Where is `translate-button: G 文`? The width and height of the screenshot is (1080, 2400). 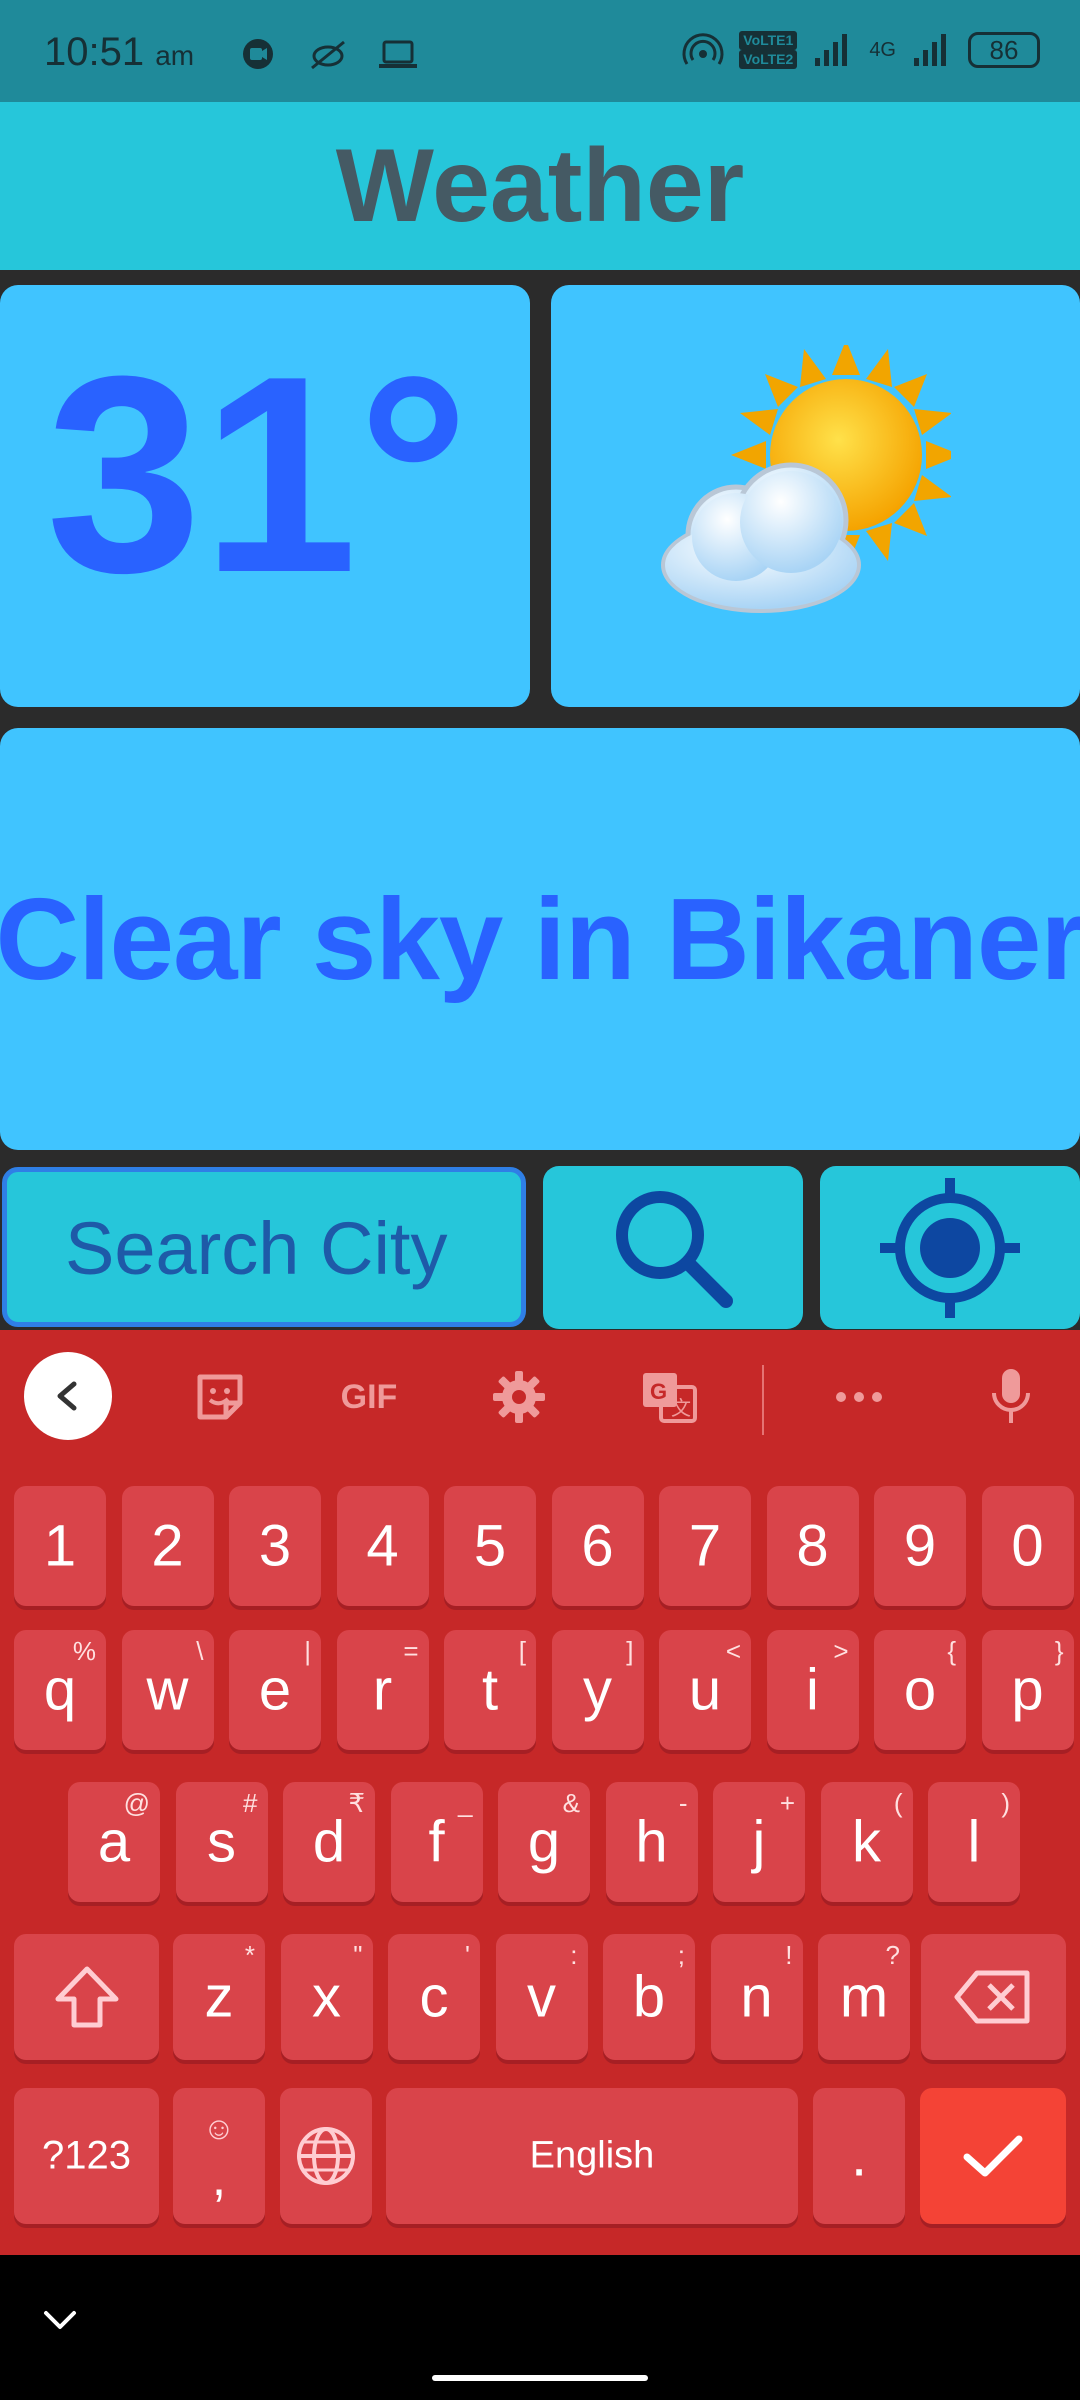
translate-button: G 文 is located at coordinates (669, 1397).